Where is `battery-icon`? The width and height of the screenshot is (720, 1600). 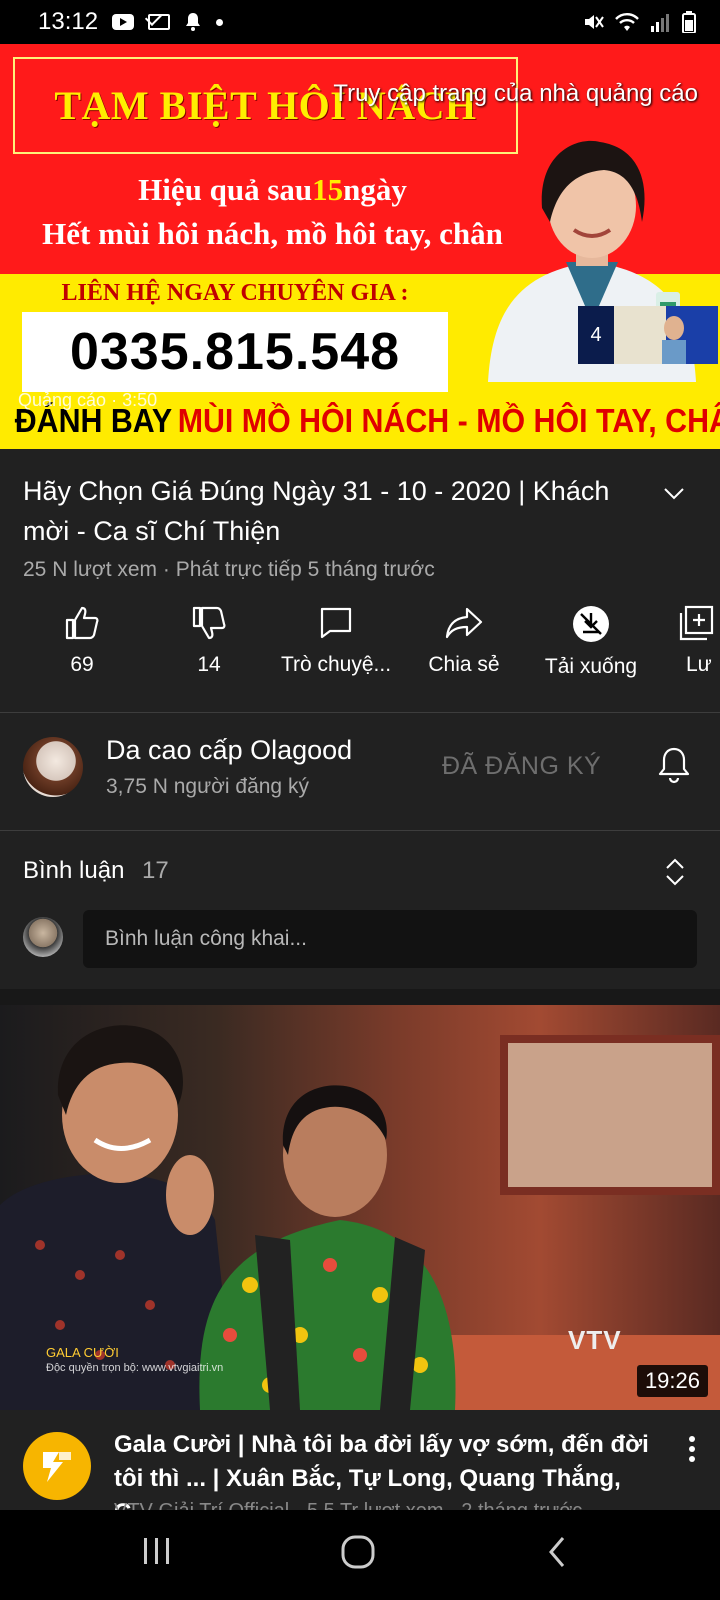
battery-icon is located at coordinates (689, 22).